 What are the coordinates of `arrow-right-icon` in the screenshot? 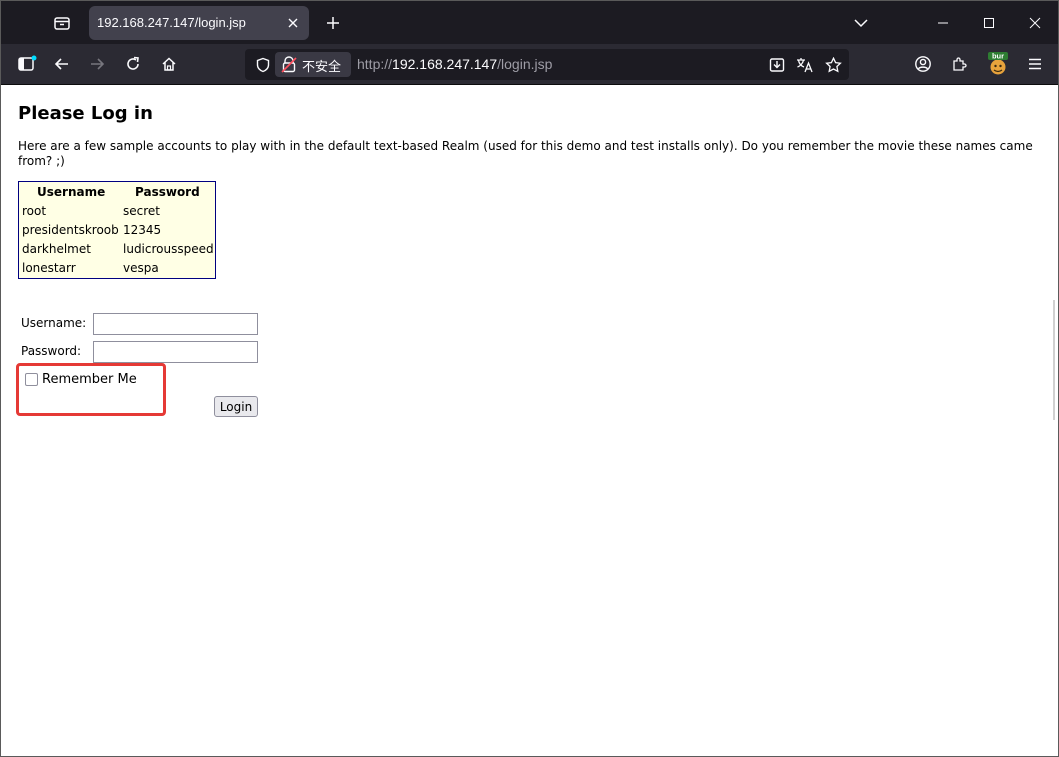 It's located at (98, 64).